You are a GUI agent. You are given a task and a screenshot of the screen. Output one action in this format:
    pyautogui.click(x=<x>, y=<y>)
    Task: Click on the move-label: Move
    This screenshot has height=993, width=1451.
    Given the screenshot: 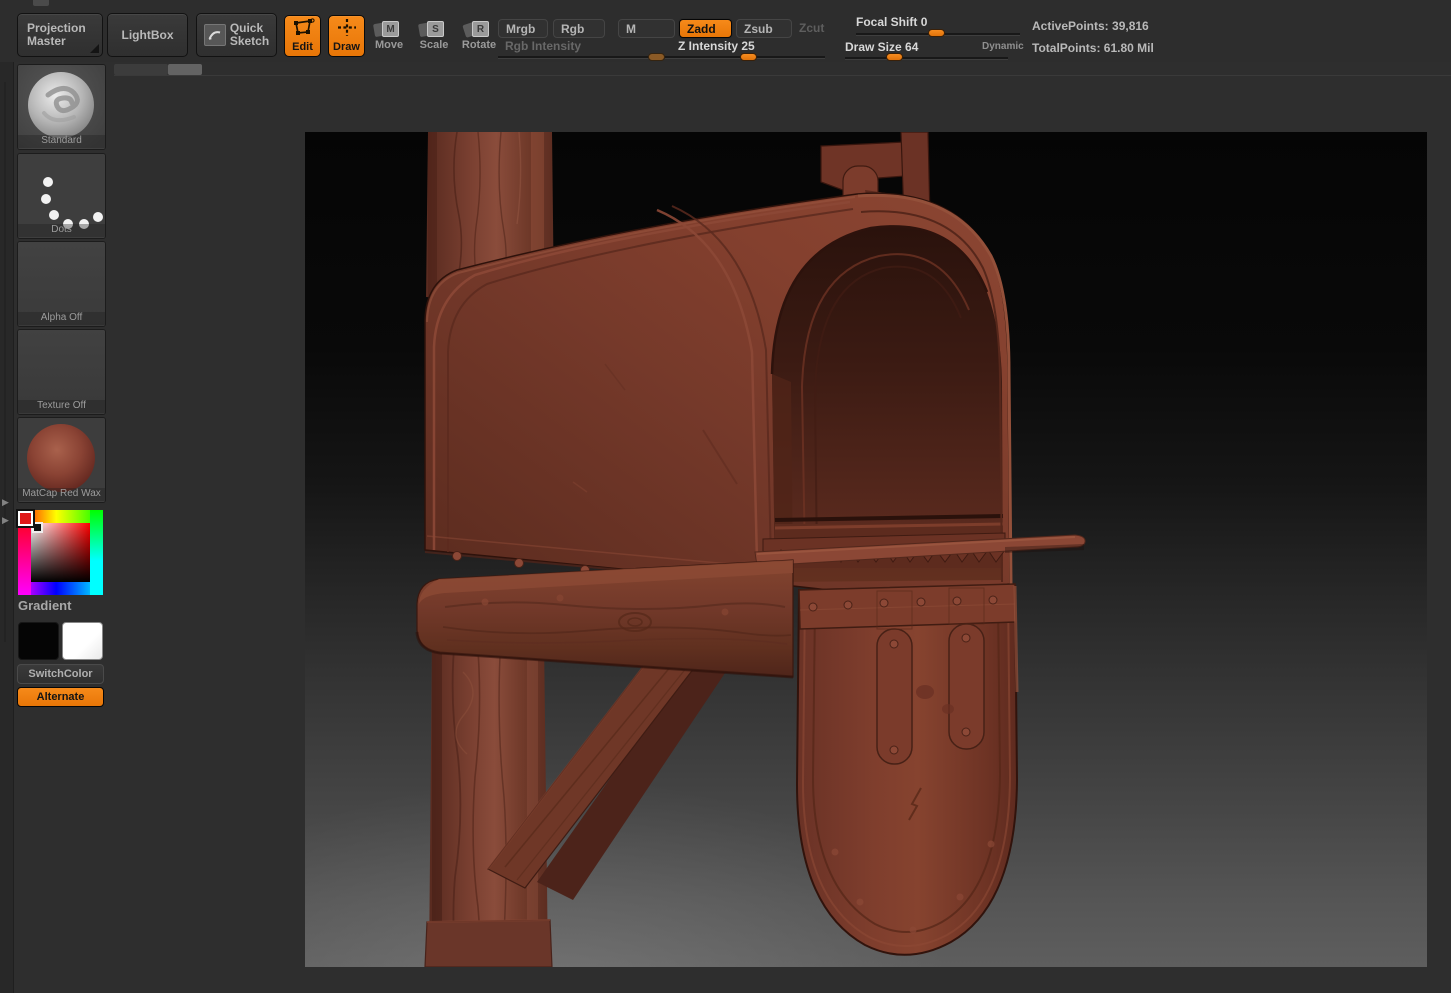 What is the action you would take?
    pyautogui.click(x=389, y=45)
    